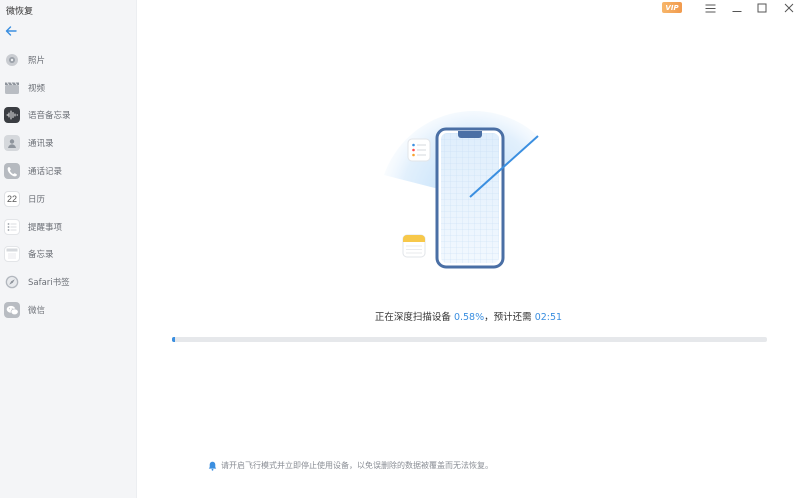 The width and height of the screenshot is (800, 498). Describe the element at coordinates (20, 12) in the screenshot. I see `app-title: 微恢复` at that location.